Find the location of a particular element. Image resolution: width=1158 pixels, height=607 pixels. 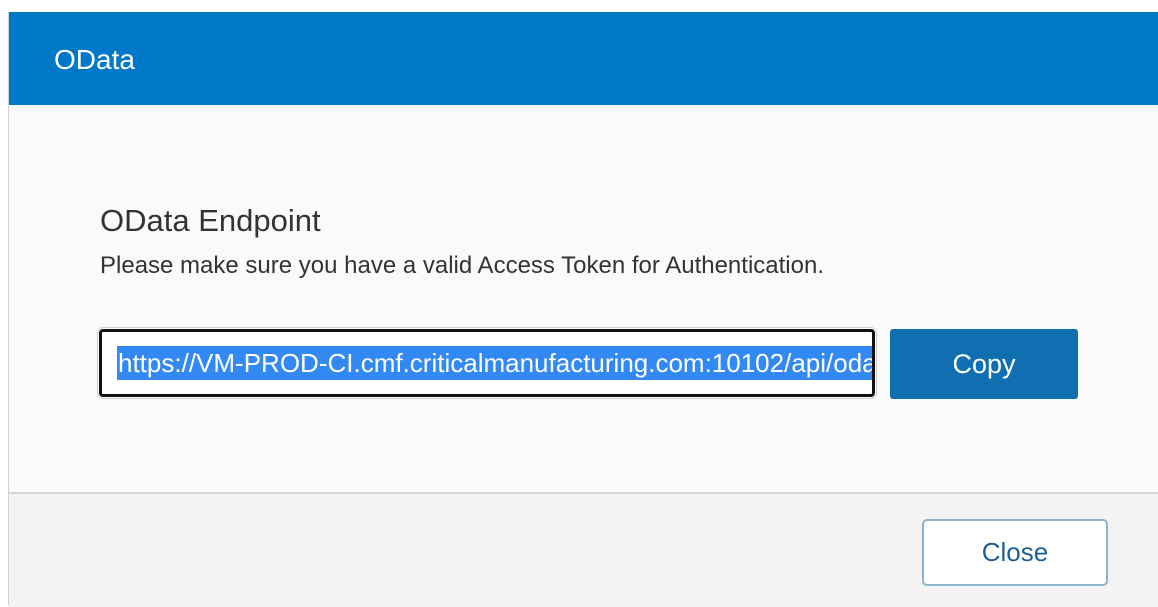

top-strip is located at coordinates (579, 6).